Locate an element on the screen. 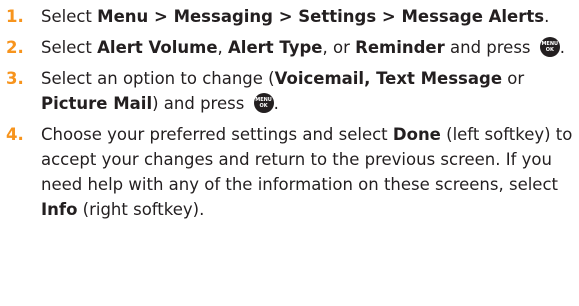 This screenshot has width=579, height=306. option-reminder: Reminder is located at coordinates (400, 47).